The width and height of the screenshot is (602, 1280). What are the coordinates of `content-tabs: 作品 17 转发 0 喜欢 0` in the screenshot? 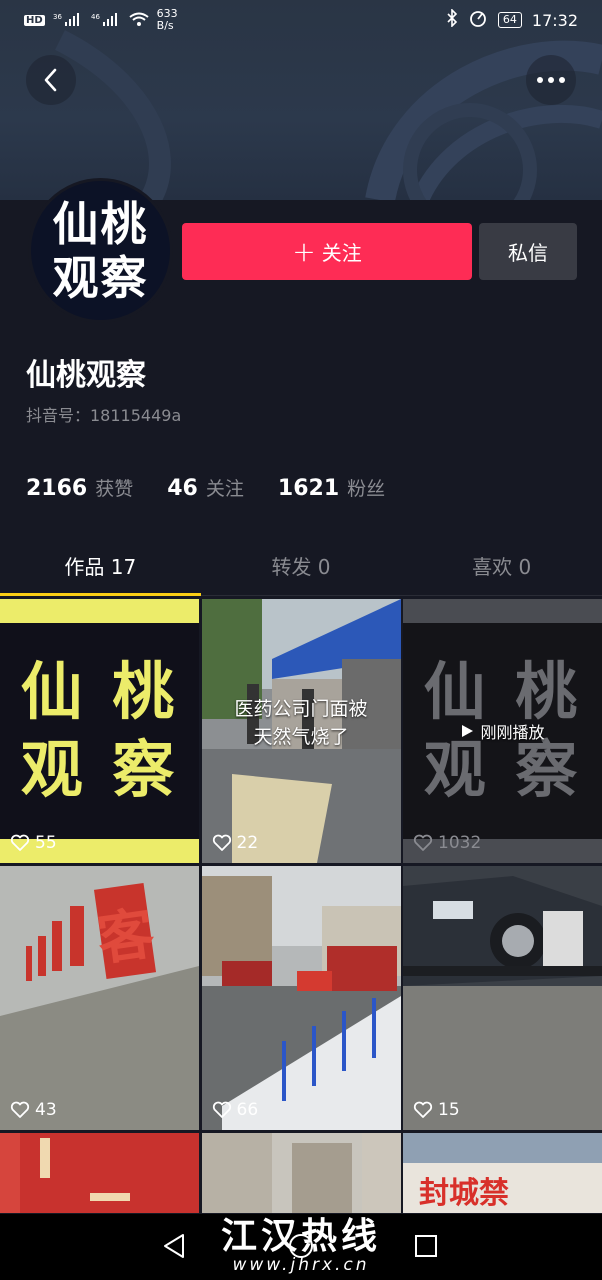 It's located at (301, 566).